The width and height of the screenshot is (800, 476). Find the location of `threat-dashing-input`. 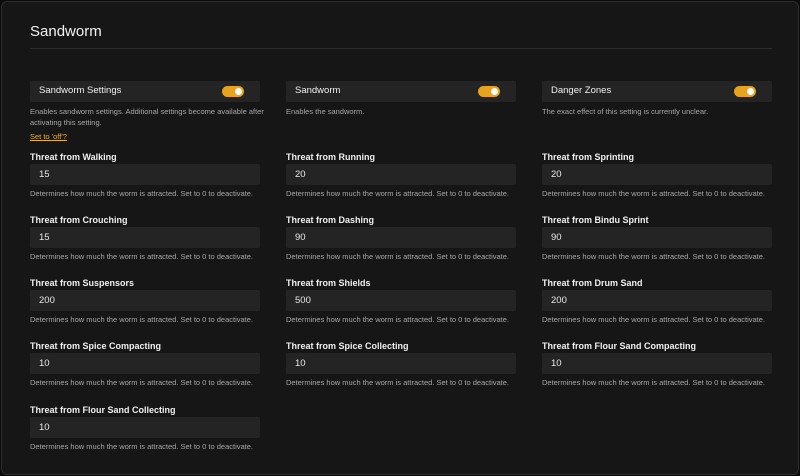

threat-dashing-input is located at coordinates (401, 237).